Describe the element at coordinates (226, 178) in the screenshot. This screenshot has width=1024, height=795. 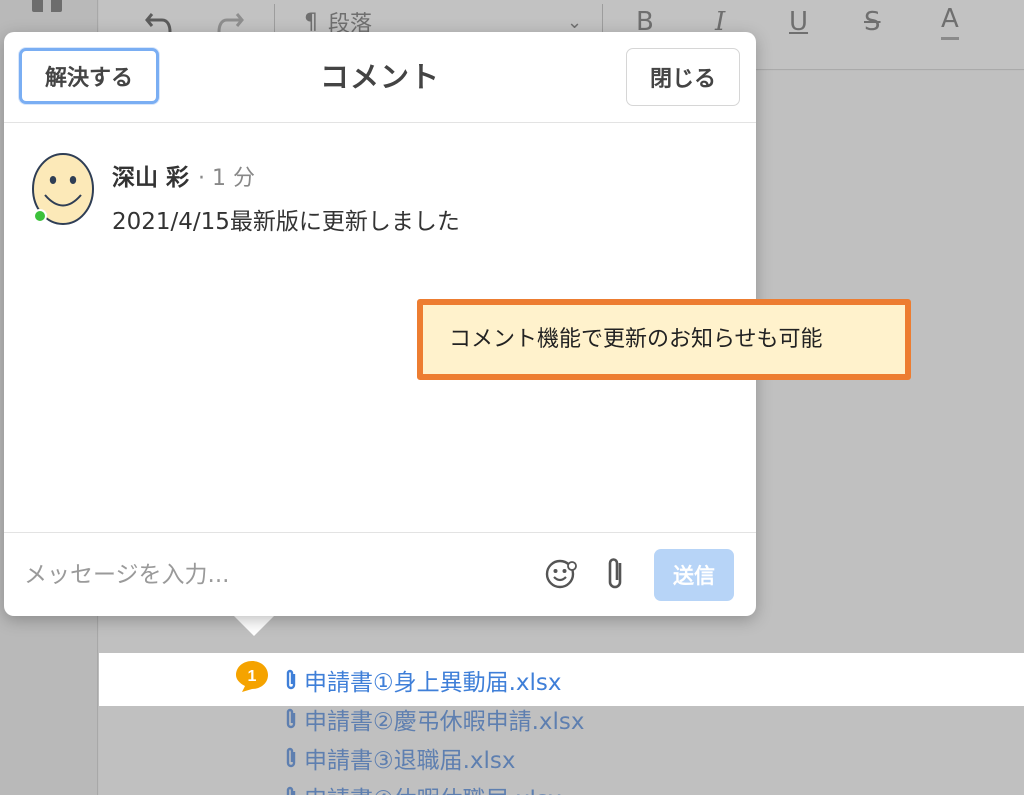
I see `comment-timestamp: · 1 分` at that location.